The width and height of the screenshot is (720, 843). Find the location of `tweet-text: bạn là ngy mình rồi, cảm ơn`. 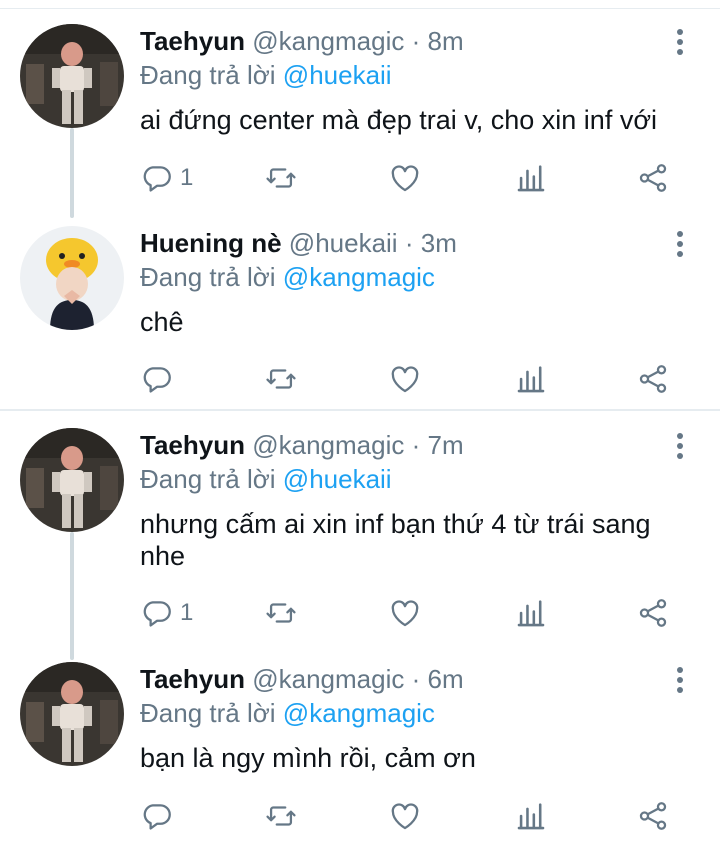

tweet-text: bạn là ngy mình rồi, cảm ơn is located at coordinates (308, 758).